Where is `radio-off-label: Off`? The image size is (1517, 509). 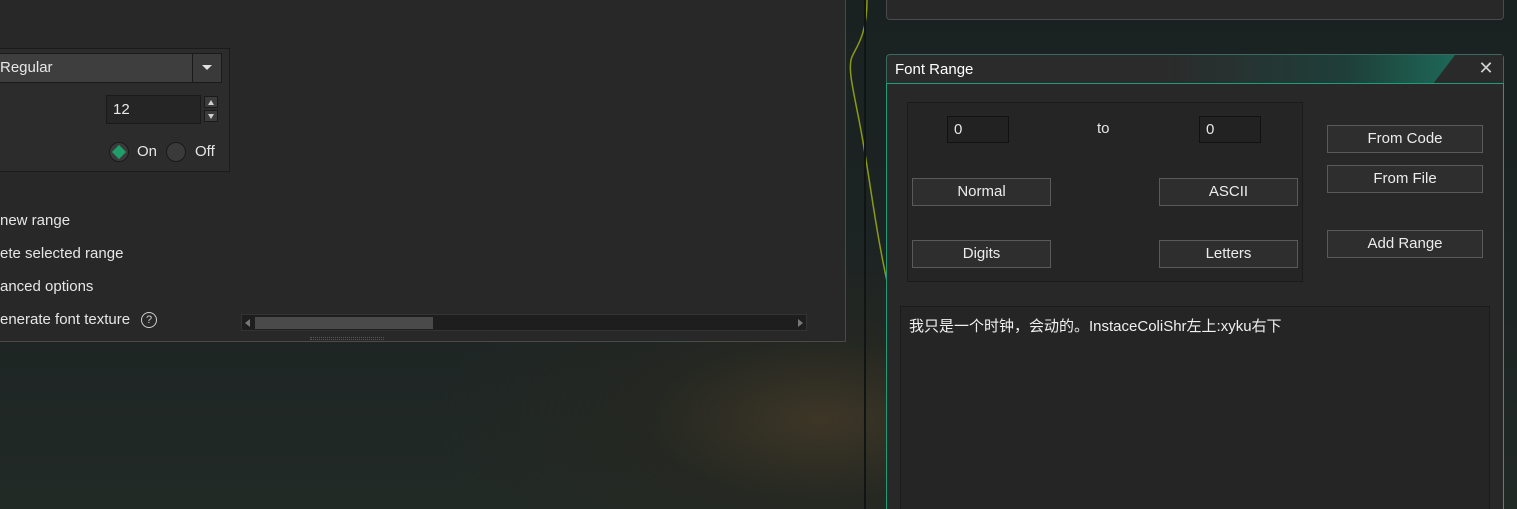 radio-off-label: Off is located at coordinates (205, 151).